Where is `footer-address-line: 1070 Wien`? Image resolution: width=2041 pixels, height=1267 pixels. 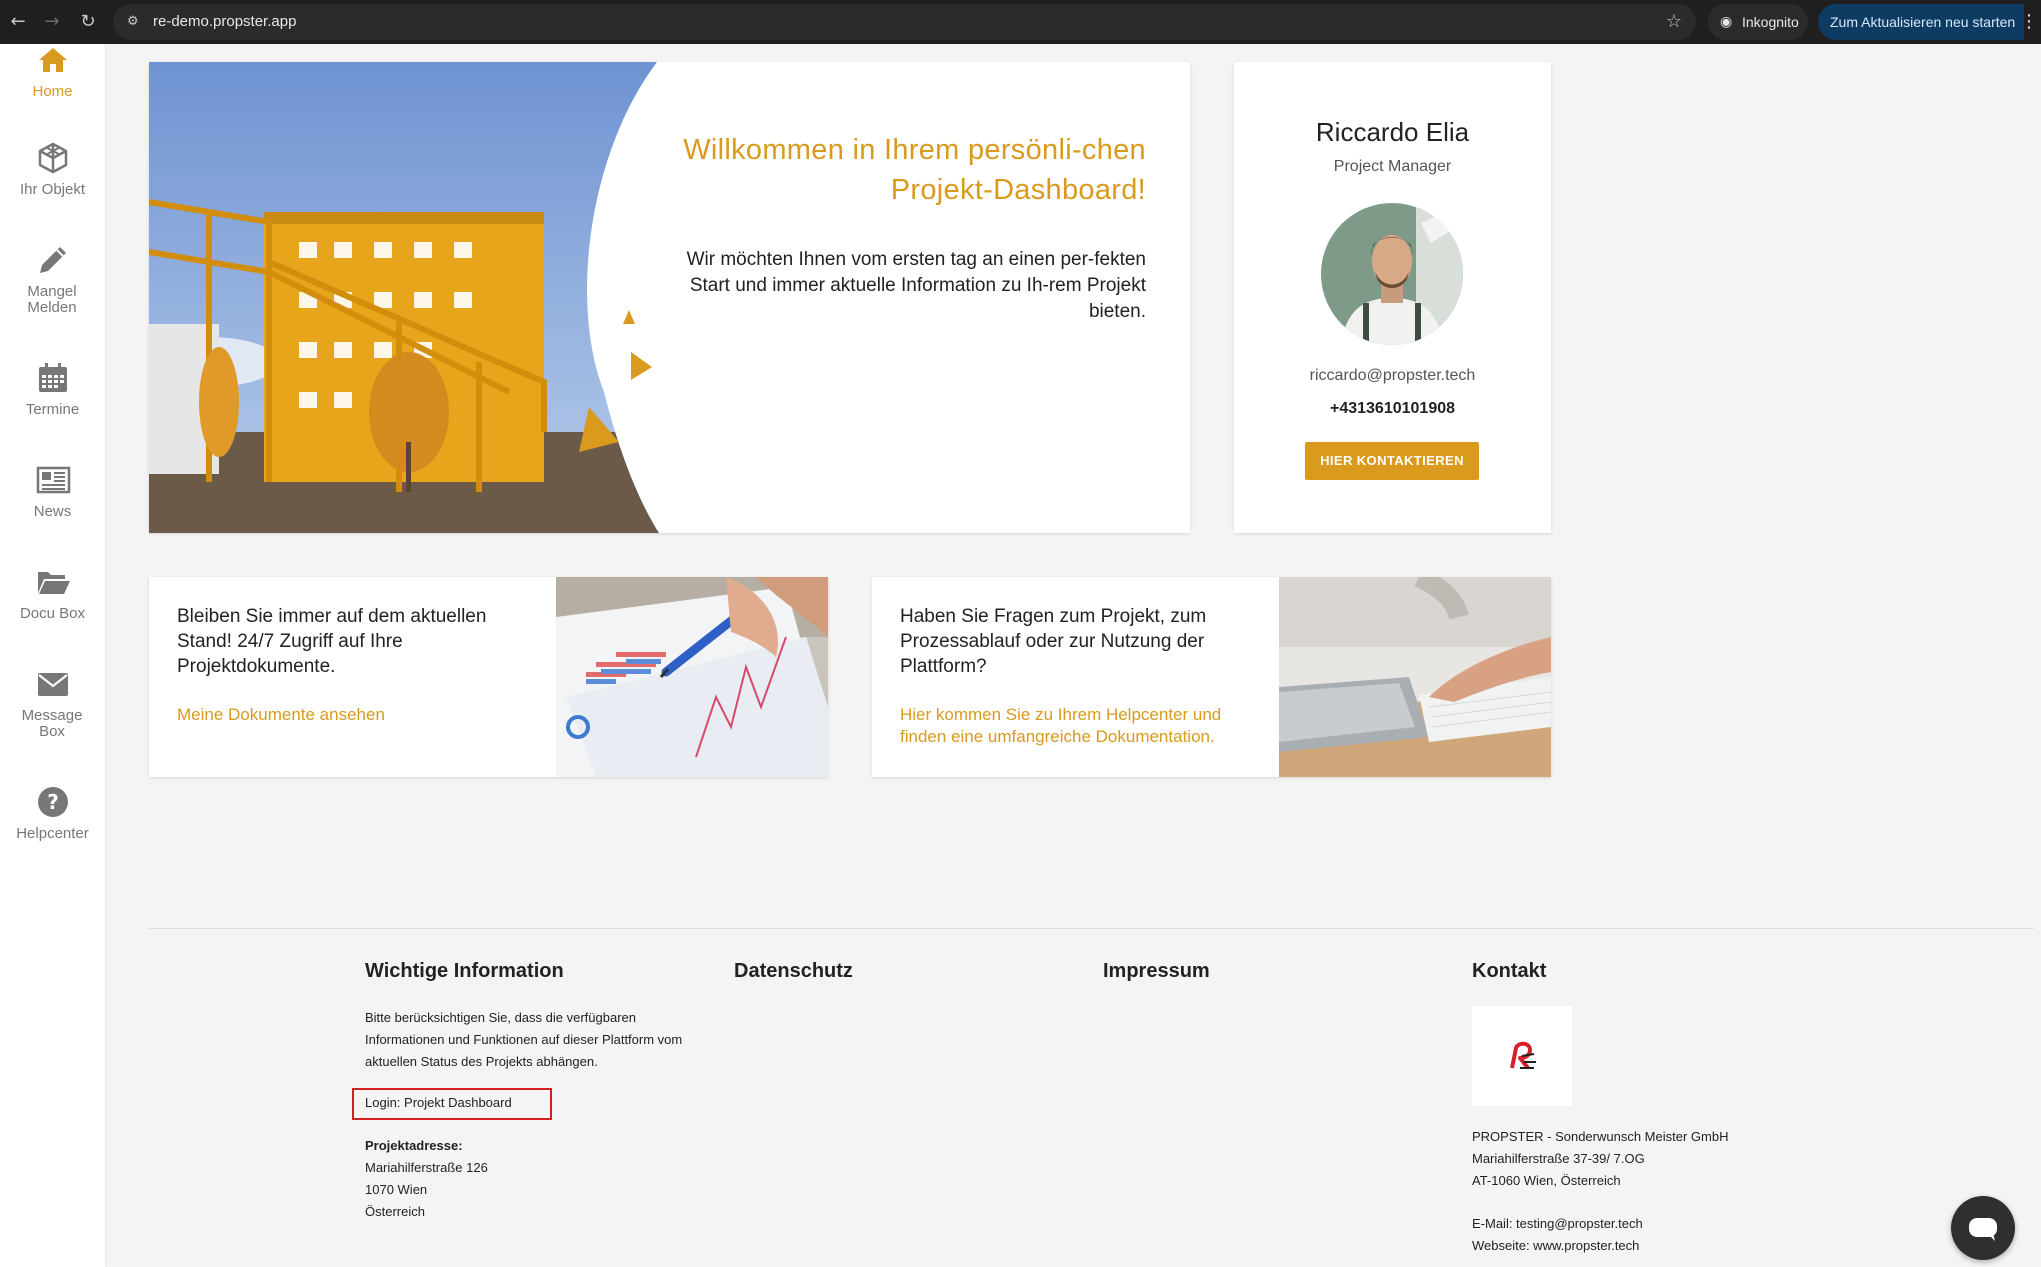
footer-address-line: 1070 Wien is located at coordinates (396, 1189).